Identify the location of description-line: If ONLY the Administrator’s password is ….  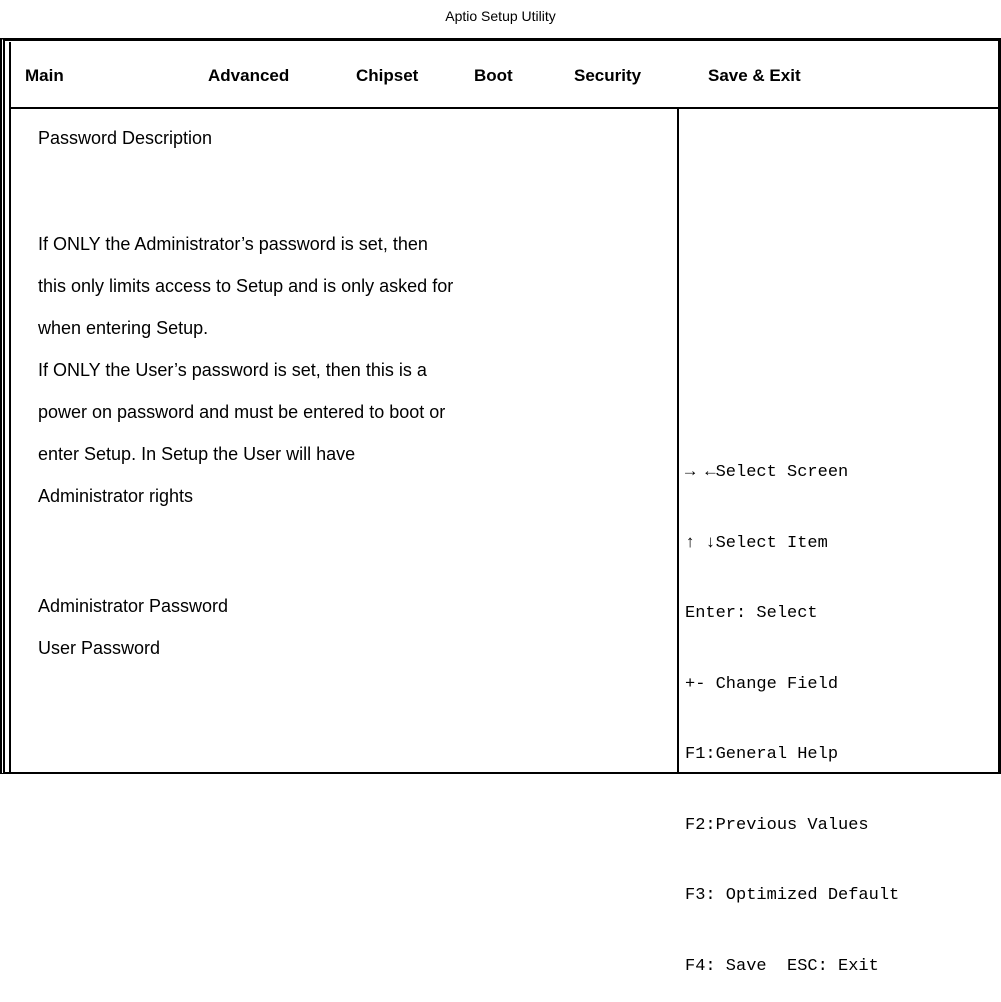
(233, 244).